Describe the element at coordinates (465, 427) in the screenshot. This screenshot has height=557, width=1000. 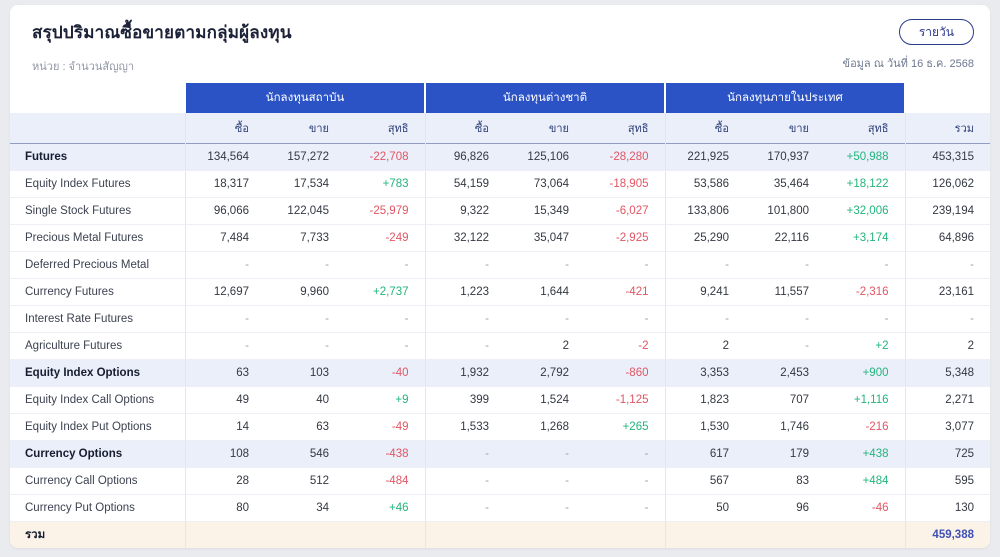
I see `value-cell: 1,533` at that location.